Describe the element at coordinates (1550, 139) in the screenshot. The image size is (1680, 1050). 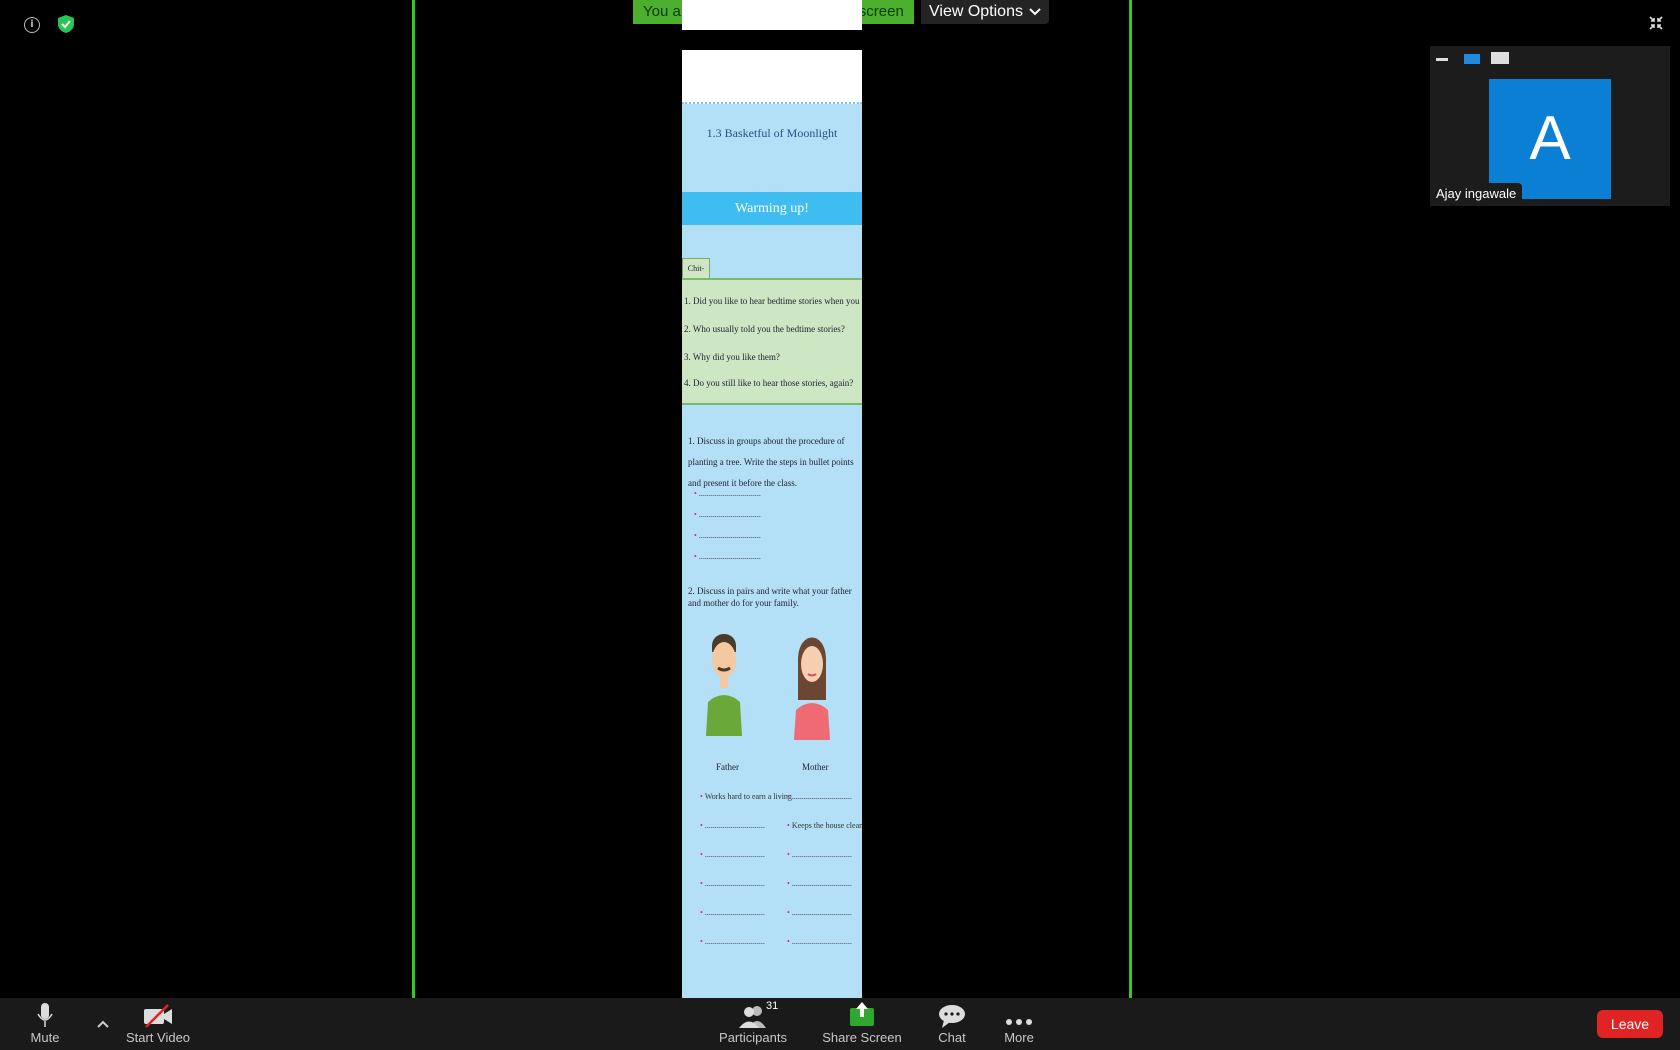
I see `participant-avatar: A` at that location.